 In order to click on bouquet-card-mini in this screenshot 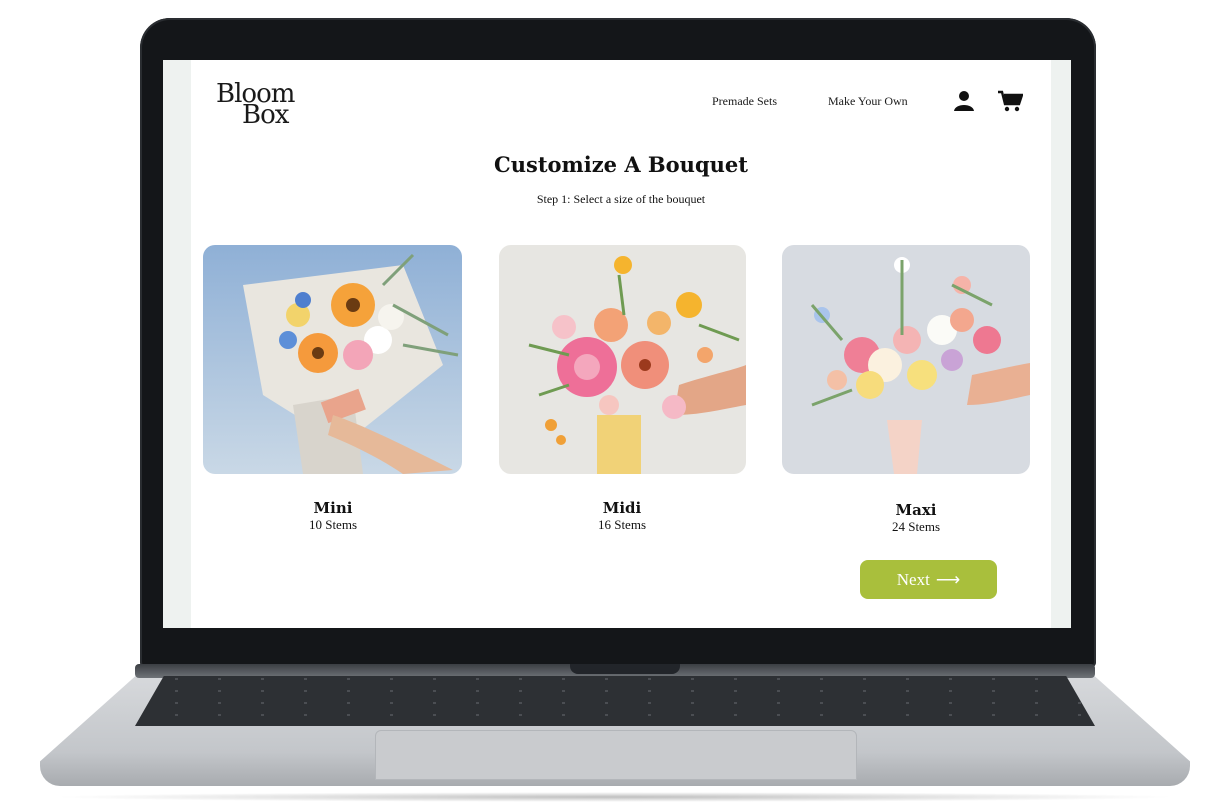, I will do `click(332, 359)`.